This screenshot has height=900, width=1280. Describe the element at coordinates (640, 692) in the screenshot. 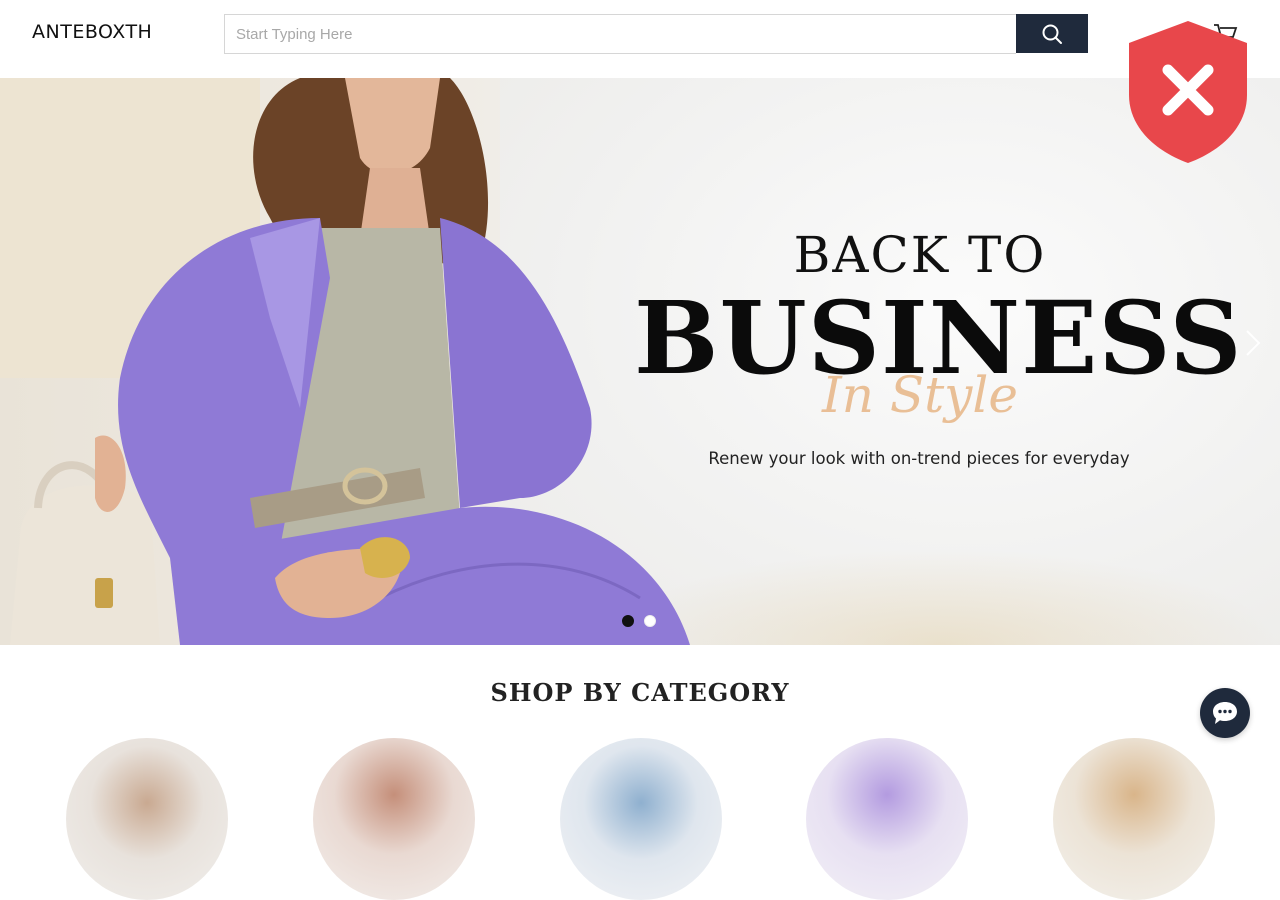

I see `section-title: SHOP BY CATEGORY` at that location.